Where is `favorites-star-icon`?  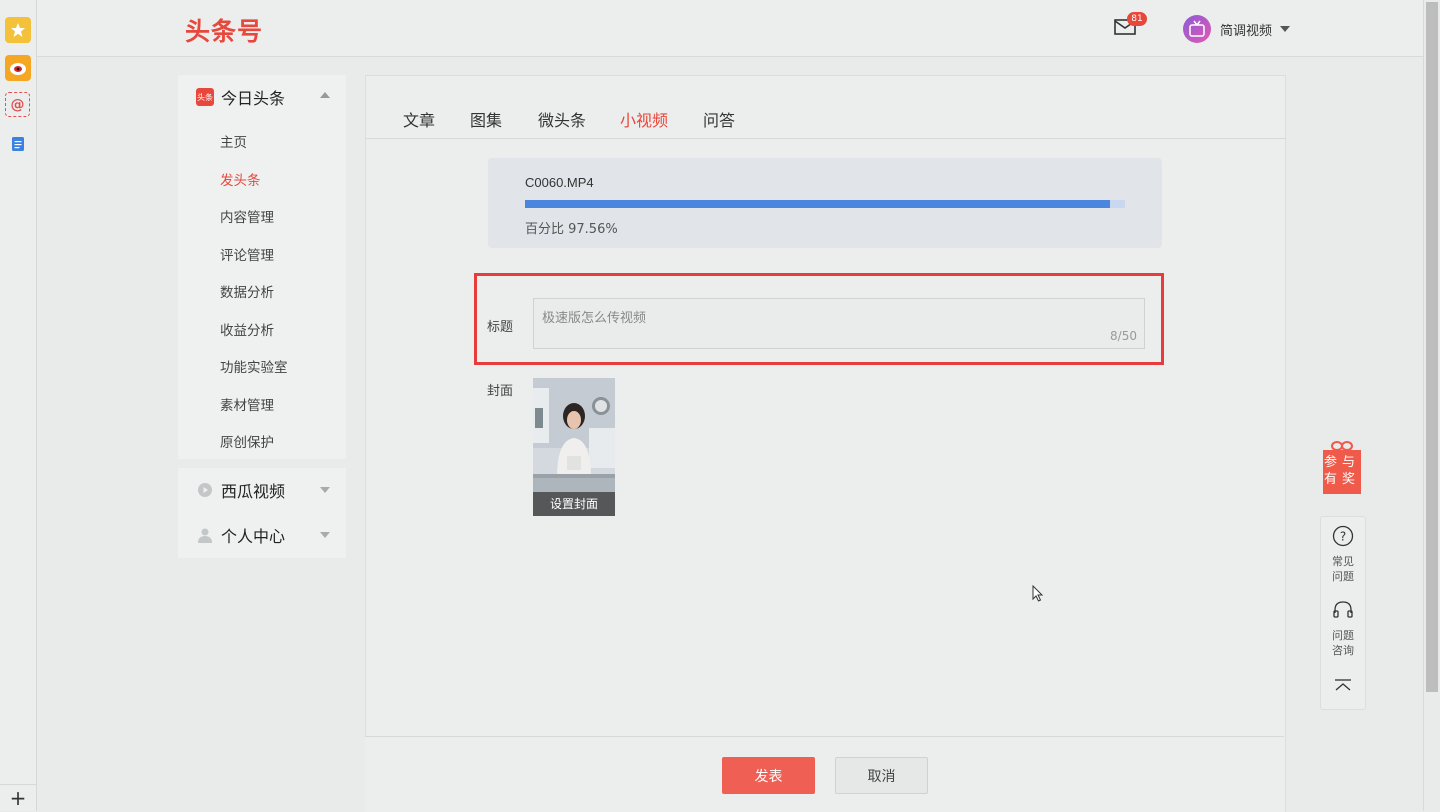 favorites-star-icon is located at coordinates (18, 30).